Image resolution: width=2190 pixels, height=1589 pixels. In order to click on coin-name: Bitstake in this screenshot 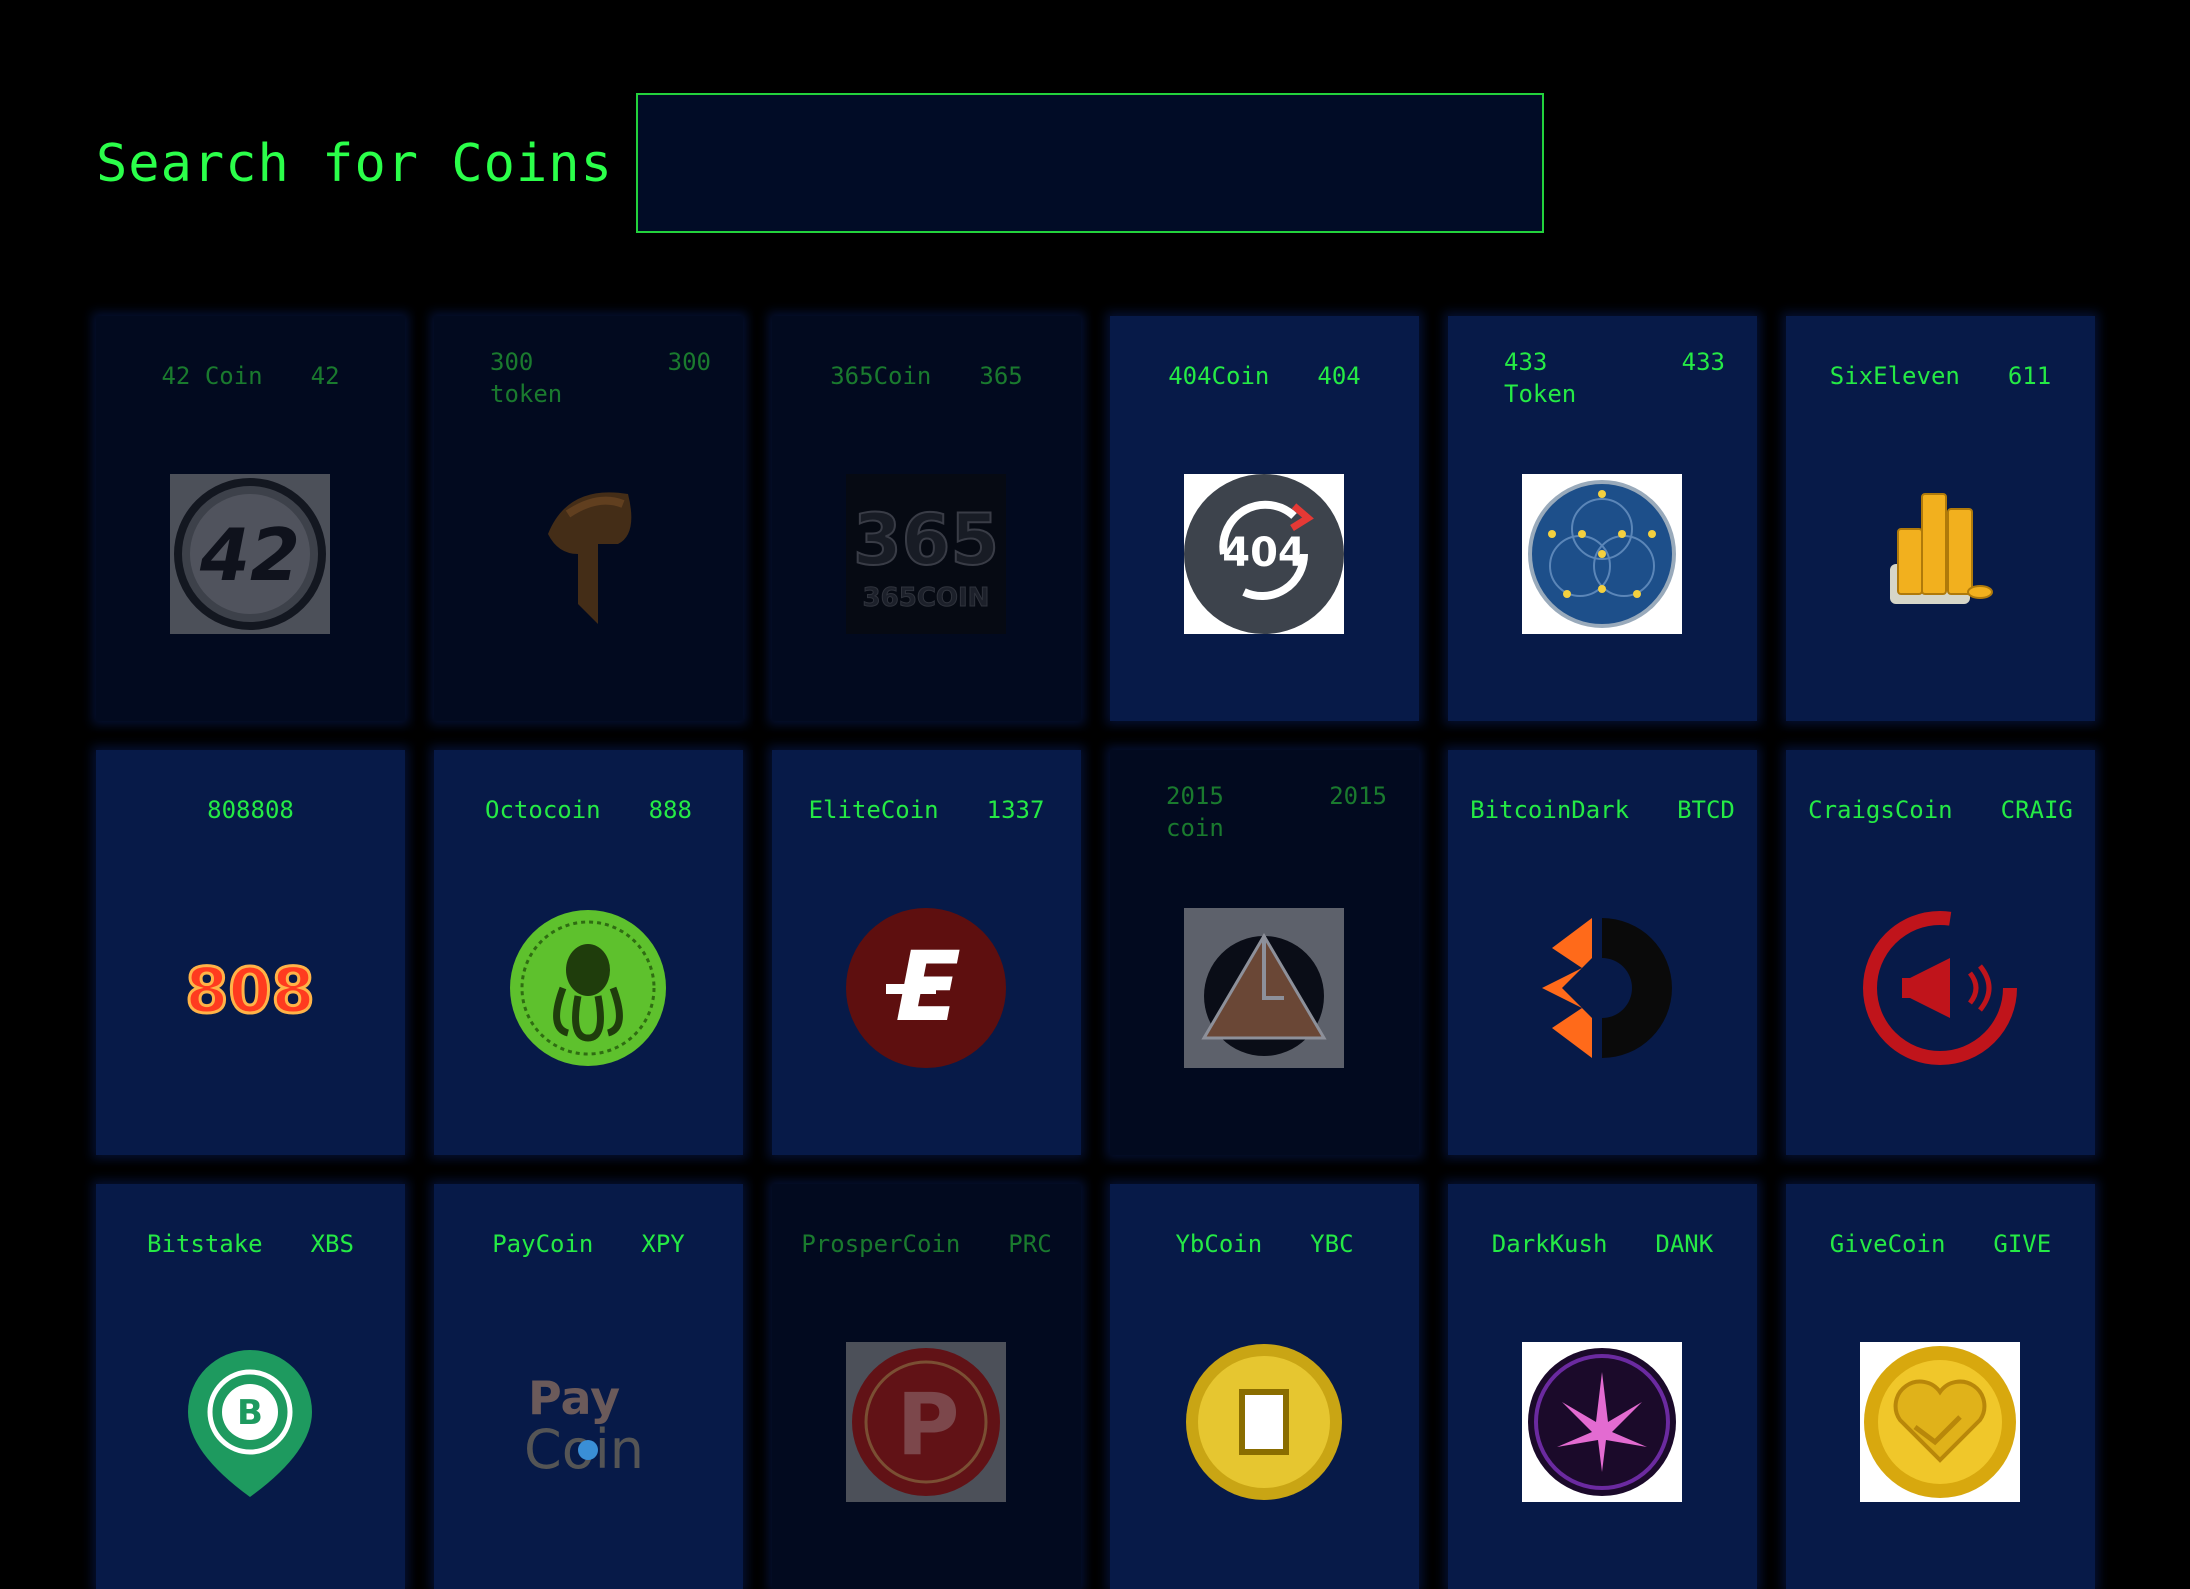, I will do `click(205, 1244)`.